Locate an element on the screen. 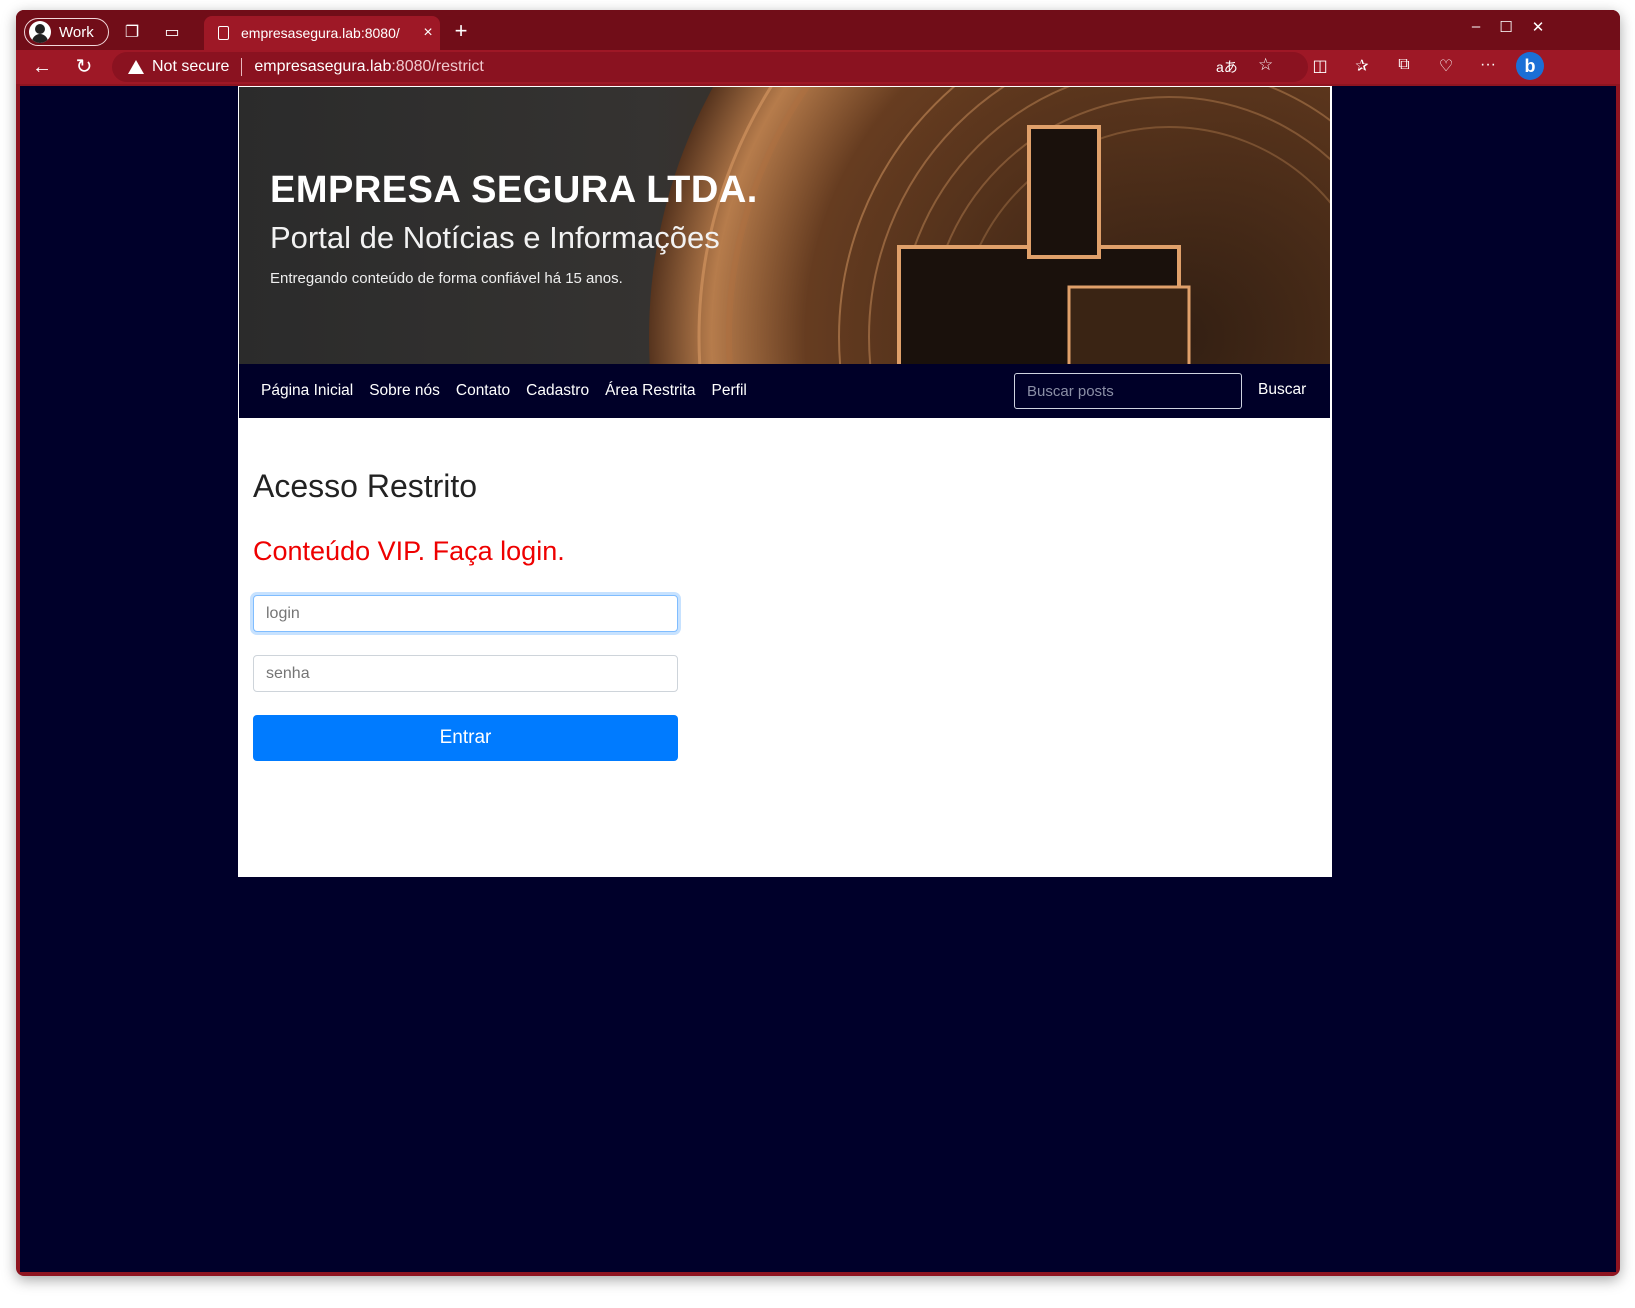 This screenshot has width=1635, height=1308. bing-chat-icon: b is located at coordinates (1530, 66).